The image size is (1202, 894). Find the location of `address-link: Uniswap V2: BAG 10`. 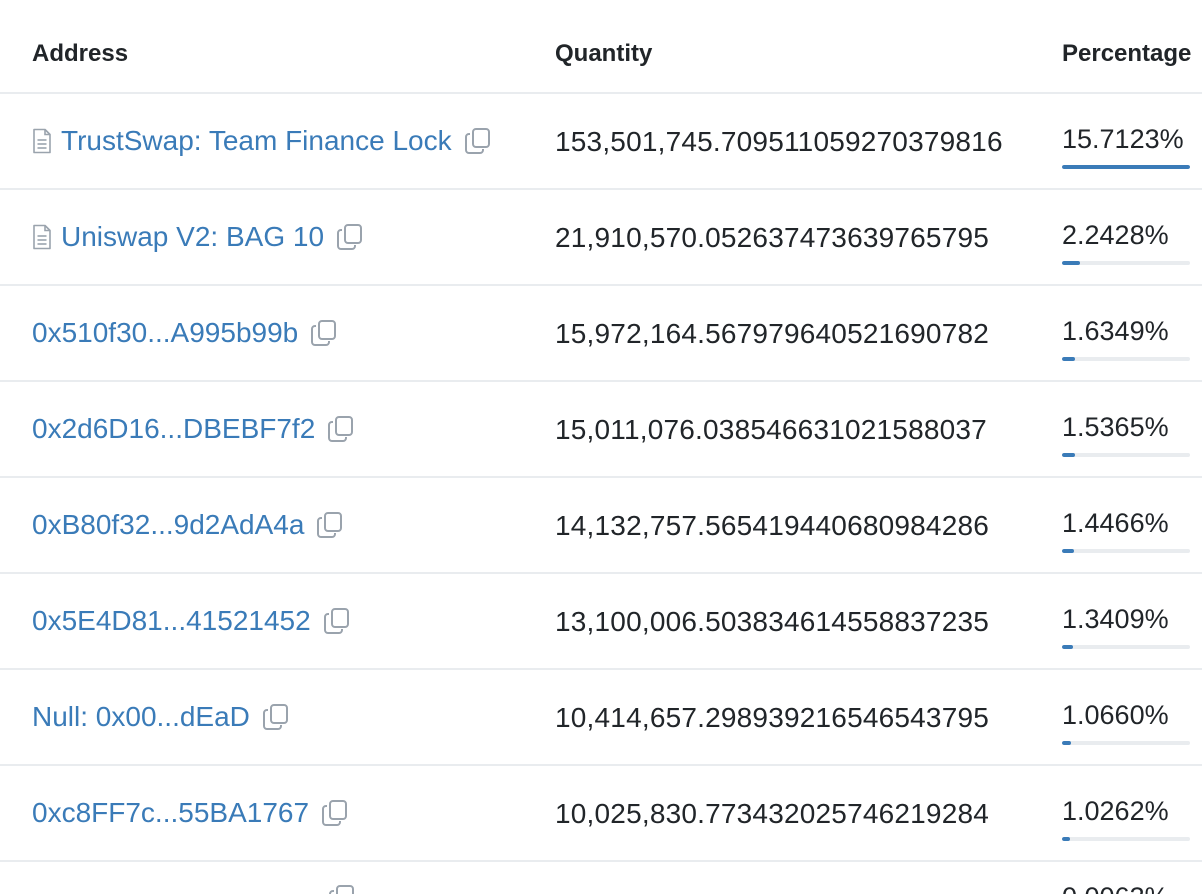

address-link: Uniswap V2: BAG 10 is located at coordinates (192, 237).